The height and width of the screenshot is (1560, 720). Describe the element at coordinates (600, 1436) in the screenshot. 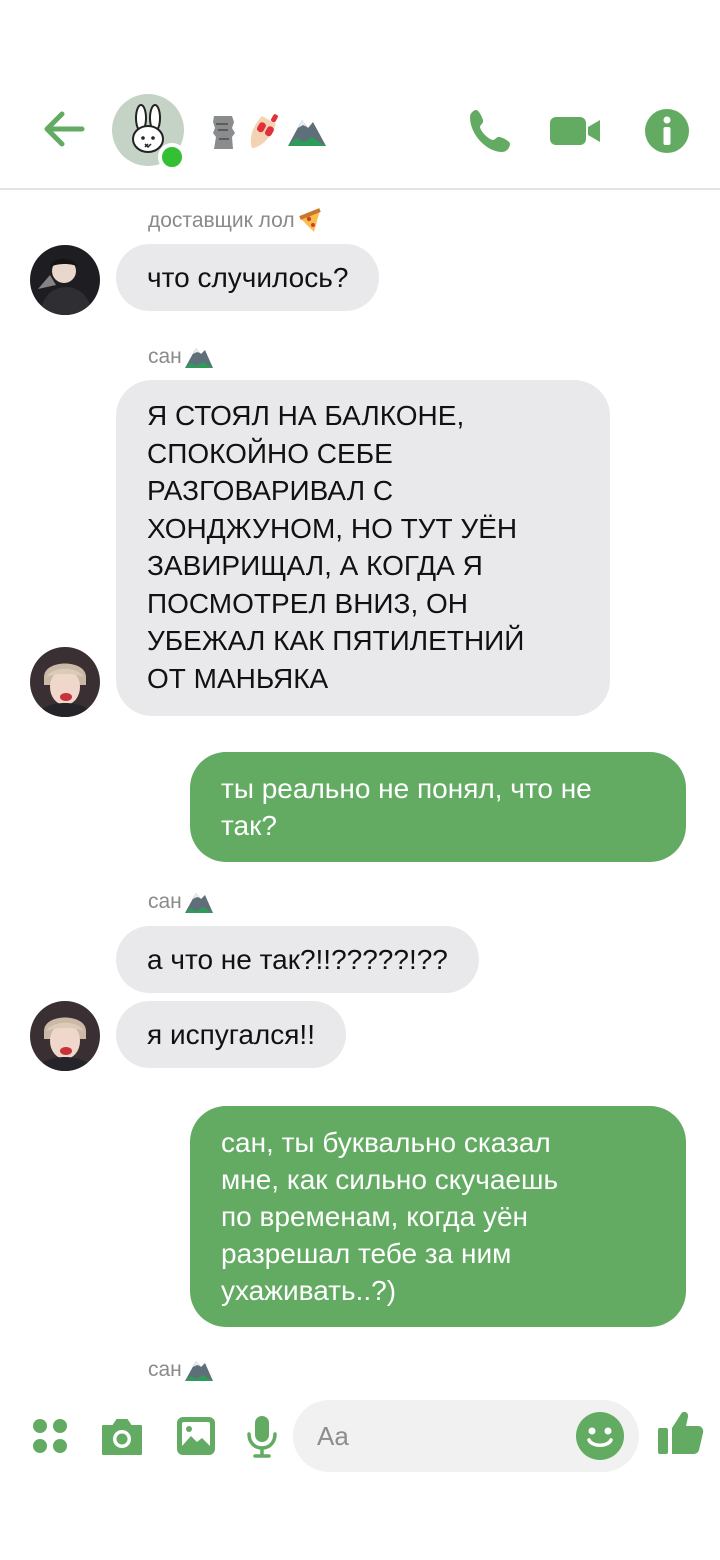

I see `emoji-icon` at that location.